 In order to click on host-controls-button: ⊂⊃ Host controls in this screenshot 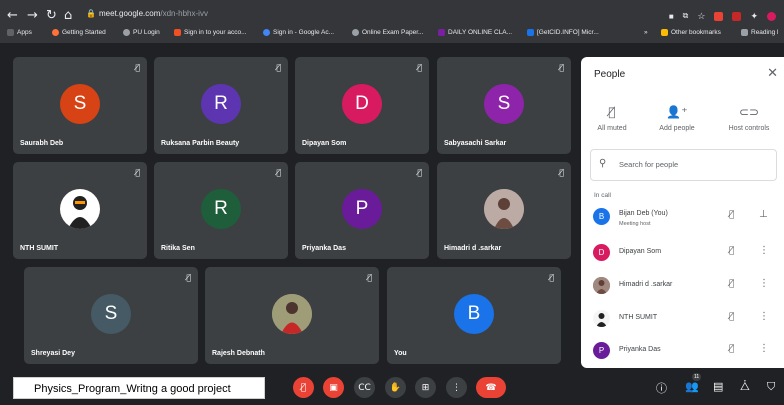, I will do `click(749, 118)`.